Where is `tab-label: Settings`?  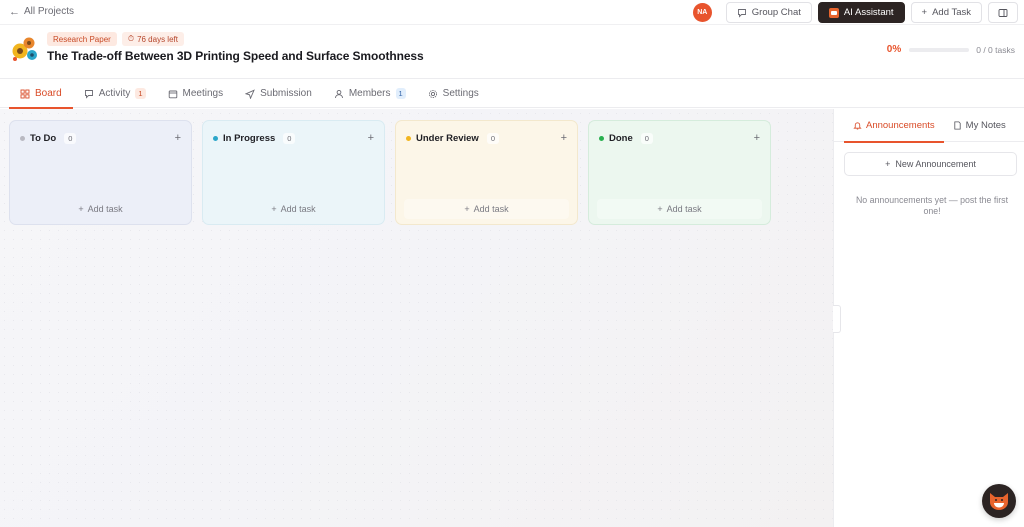
tab-label: Settings is located at coordinates (460, 93).